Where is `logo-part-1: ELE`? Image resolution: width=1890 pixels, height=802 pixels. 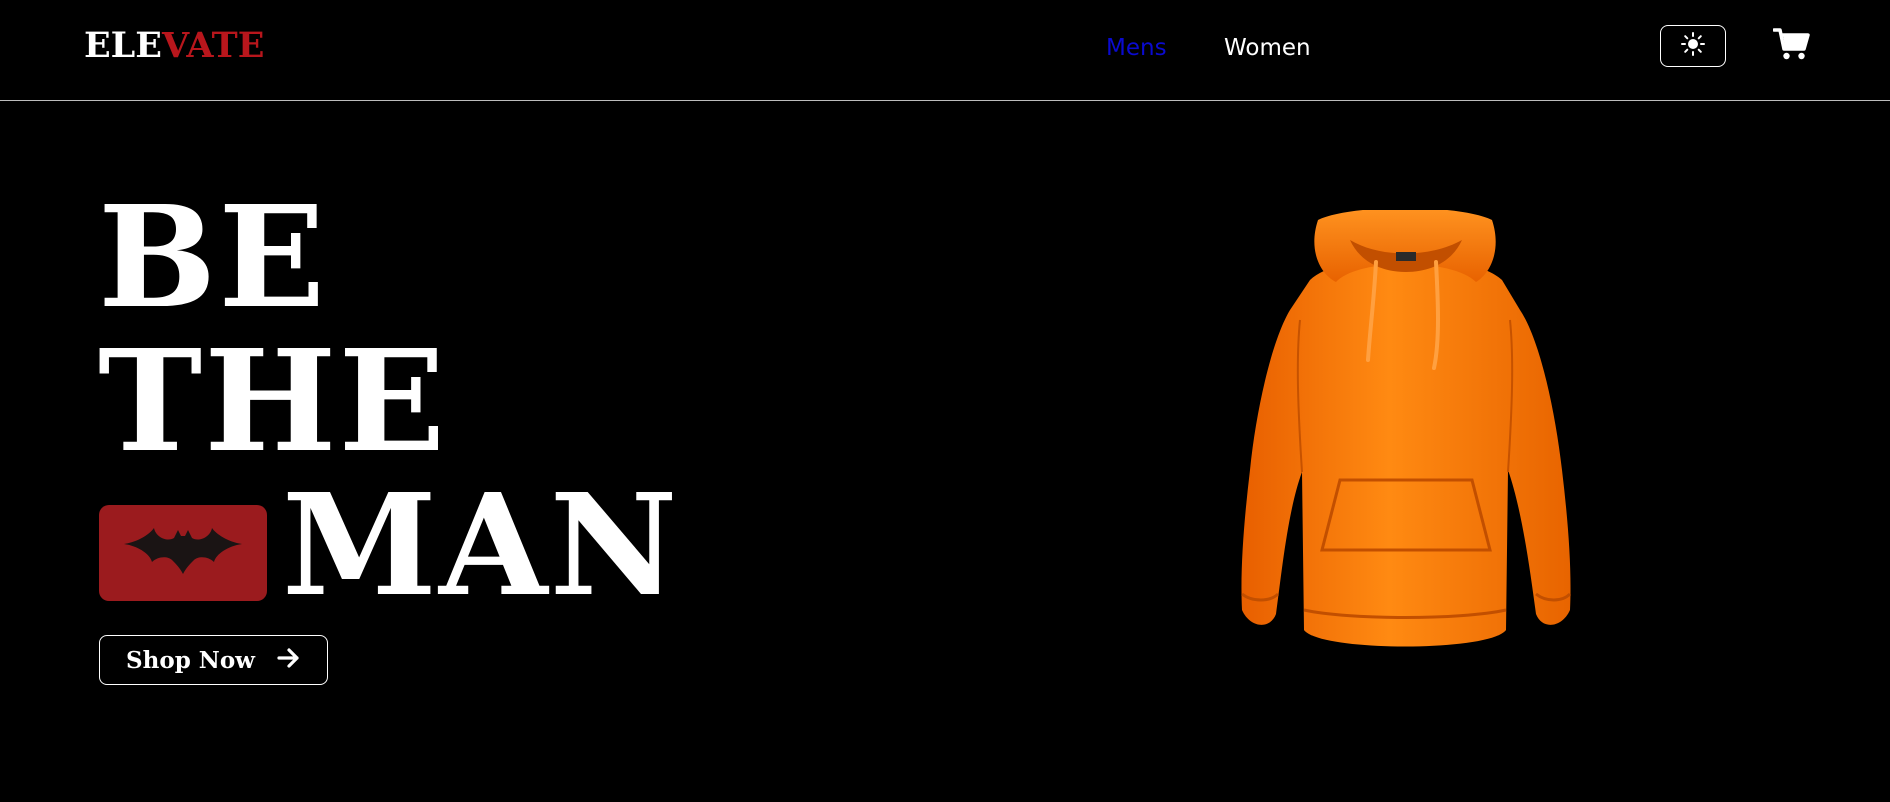
logo-part-1: ELE is located at coordinates (123, 45).